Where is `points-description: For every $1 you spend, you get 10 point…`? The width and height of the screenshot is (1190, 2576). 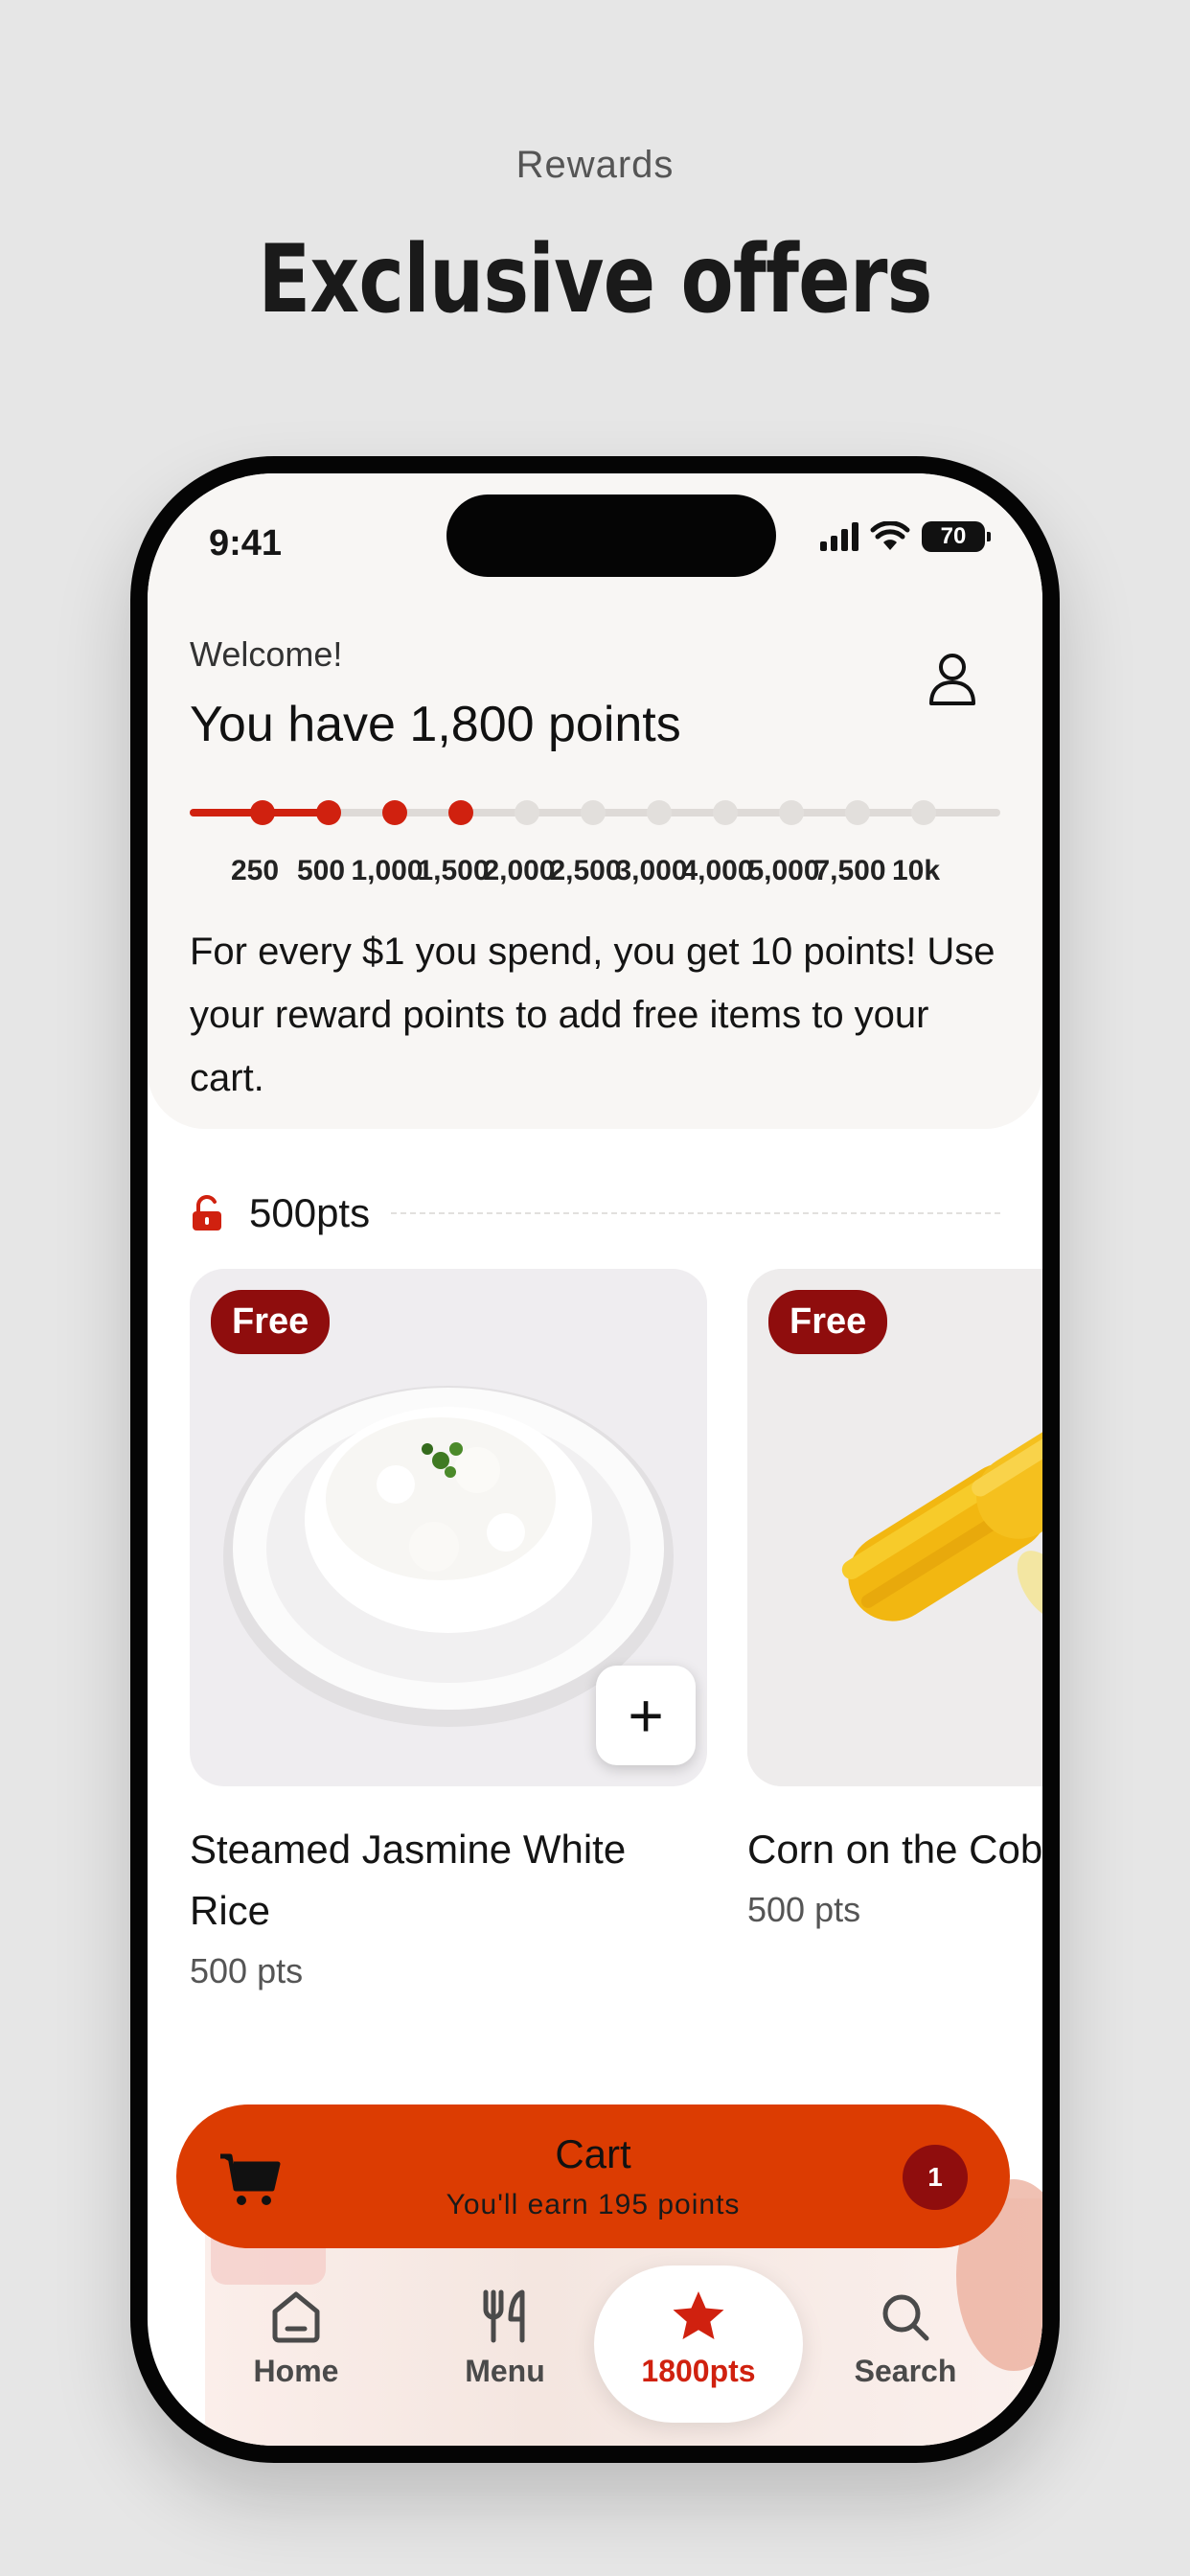
points-description: For every $1 you spend, you get 10 point… is located at coordinates (592, 1015).